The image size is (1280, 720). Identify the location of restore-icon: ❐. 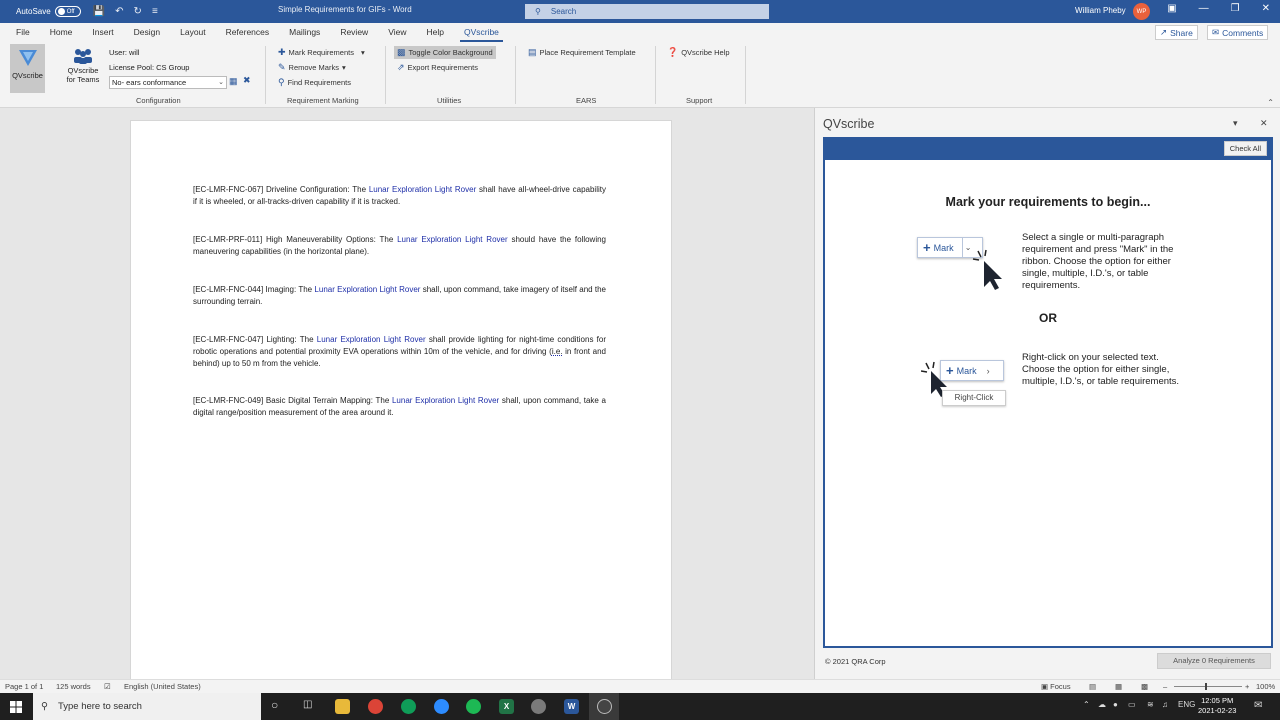
(1235, 8).